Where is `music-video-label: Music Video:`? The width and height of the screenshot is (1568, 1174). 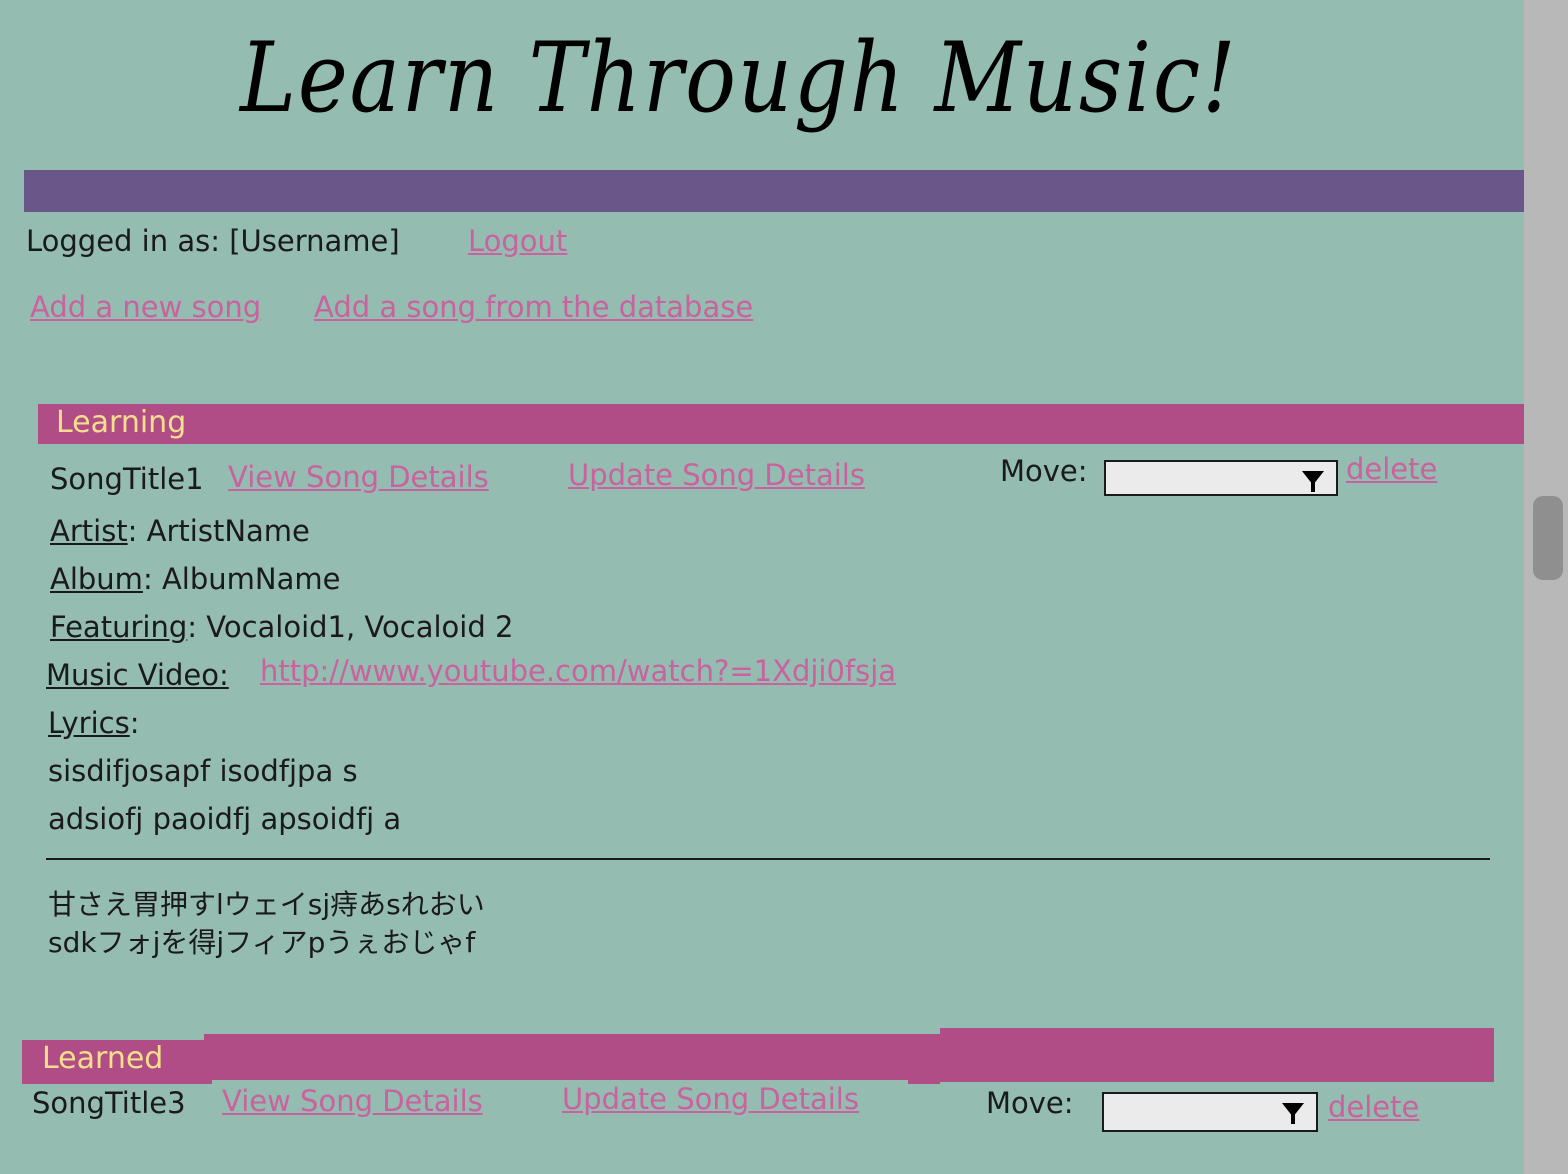 music-video-label: Music Video: is located at coordinates (137, 675).